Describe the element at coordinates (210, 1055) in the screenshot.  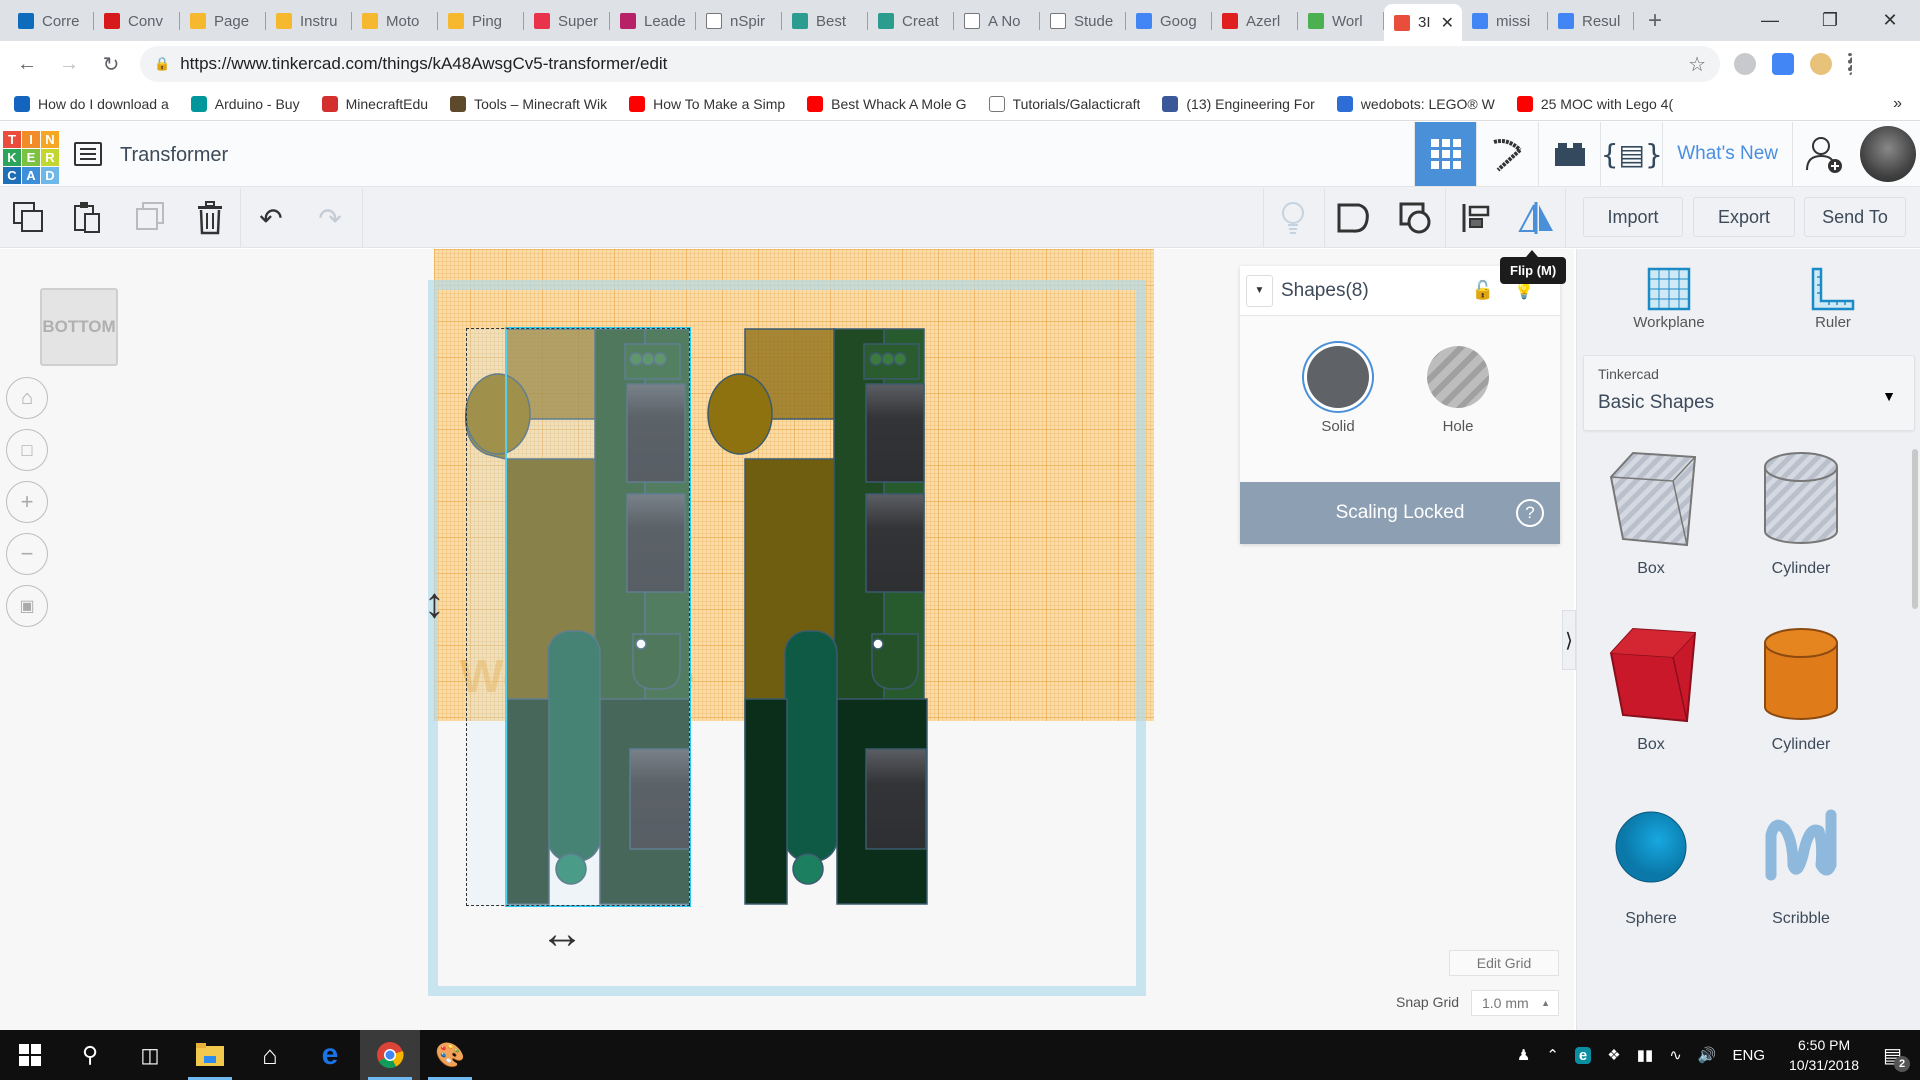
I see `file-explorer-button` at that location.